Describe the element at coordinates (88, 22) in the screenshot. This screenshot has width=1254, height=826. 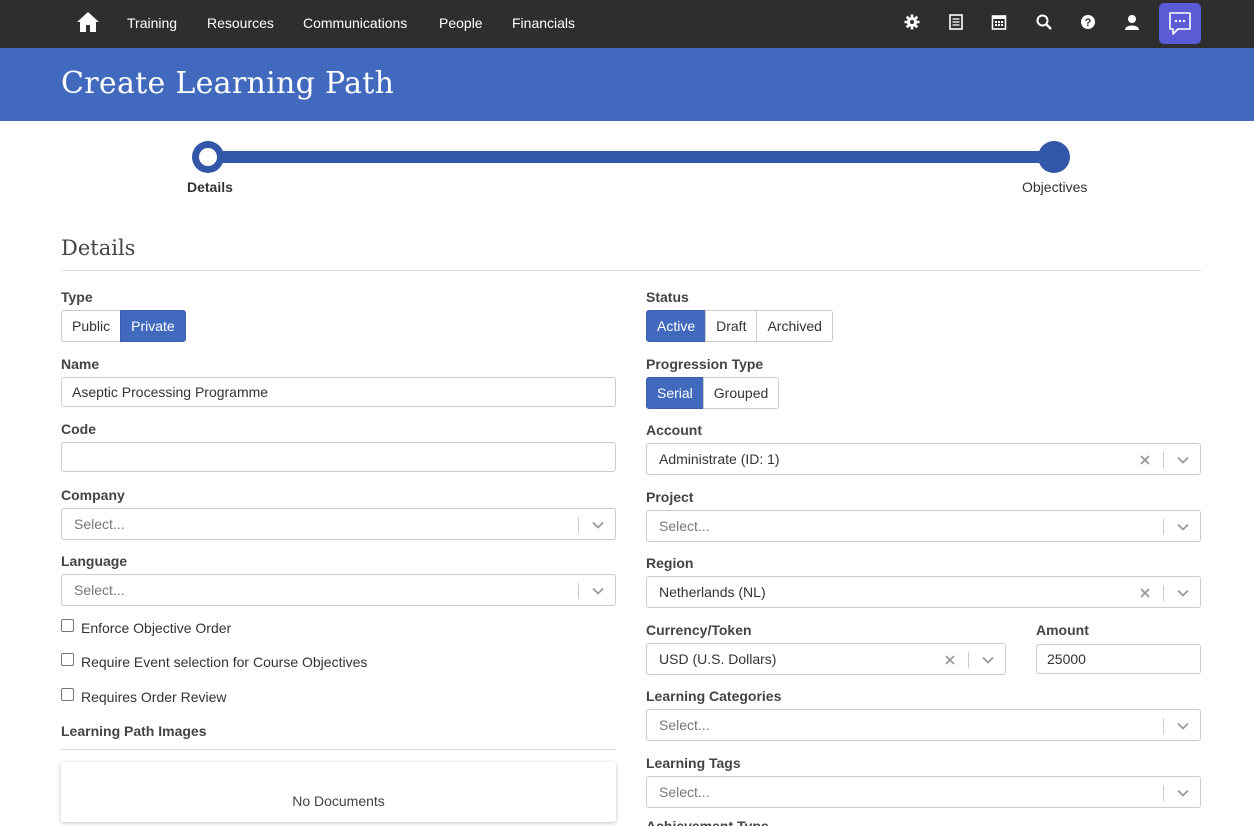
I see `home-icon` at that location.